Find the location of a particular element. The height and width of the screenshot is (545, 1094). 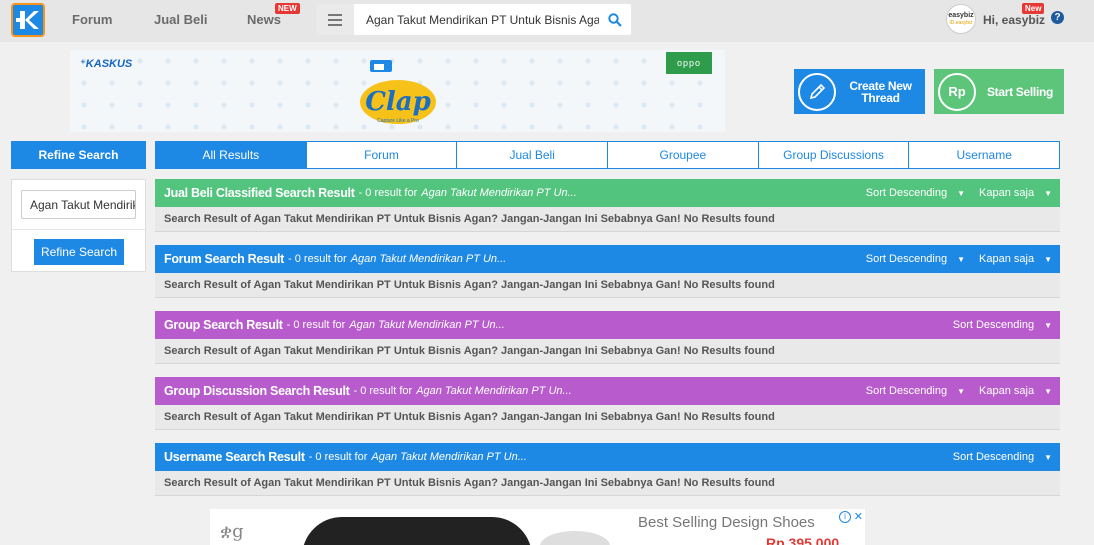

user-avatar: easybiz ID.easybiz is located at coordinates (961, 19).